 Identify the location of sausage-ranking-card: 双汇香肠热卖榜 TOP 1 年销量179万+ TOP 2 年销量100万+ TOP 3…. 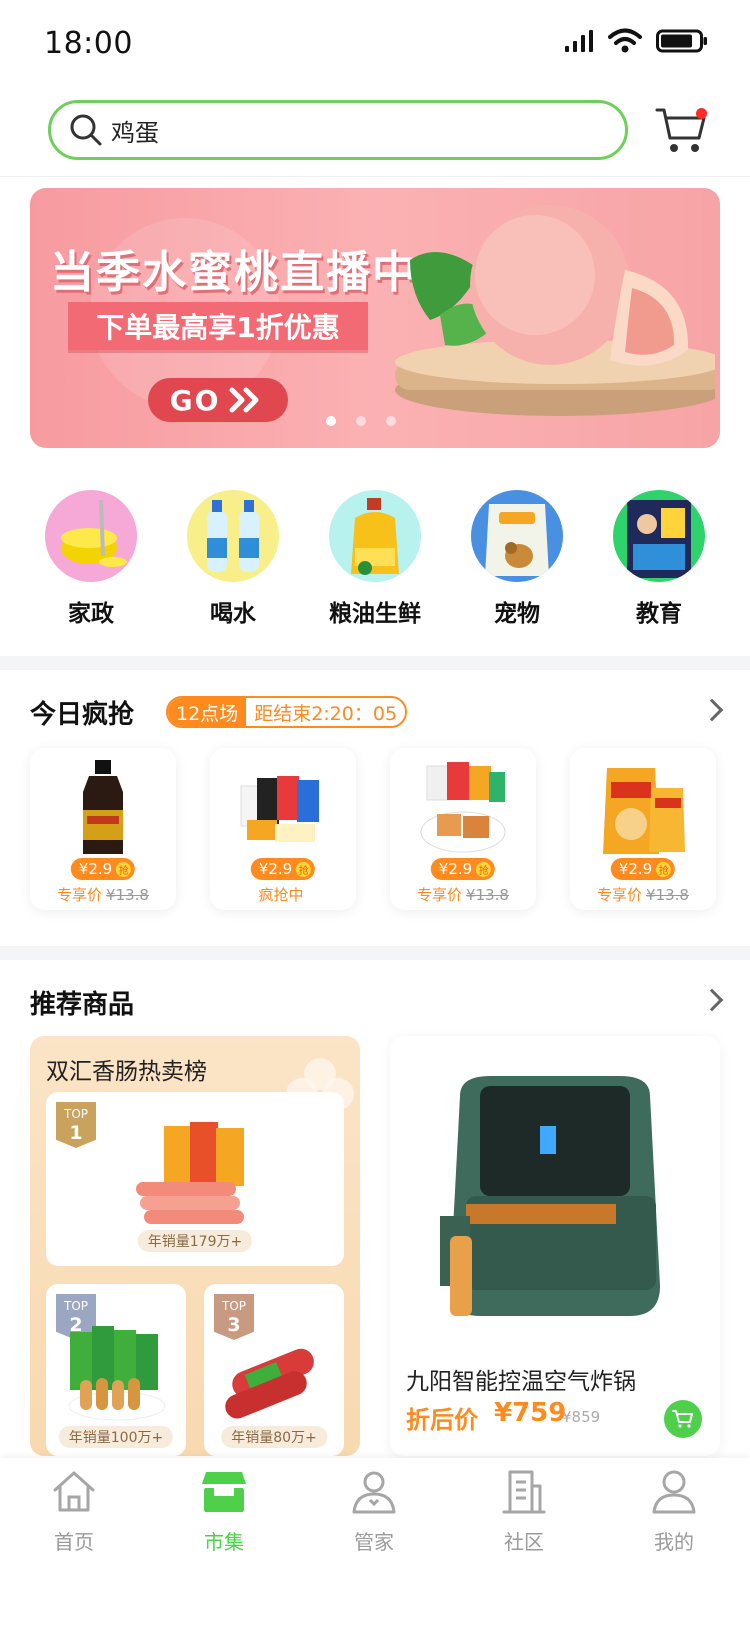
(195, 1246).